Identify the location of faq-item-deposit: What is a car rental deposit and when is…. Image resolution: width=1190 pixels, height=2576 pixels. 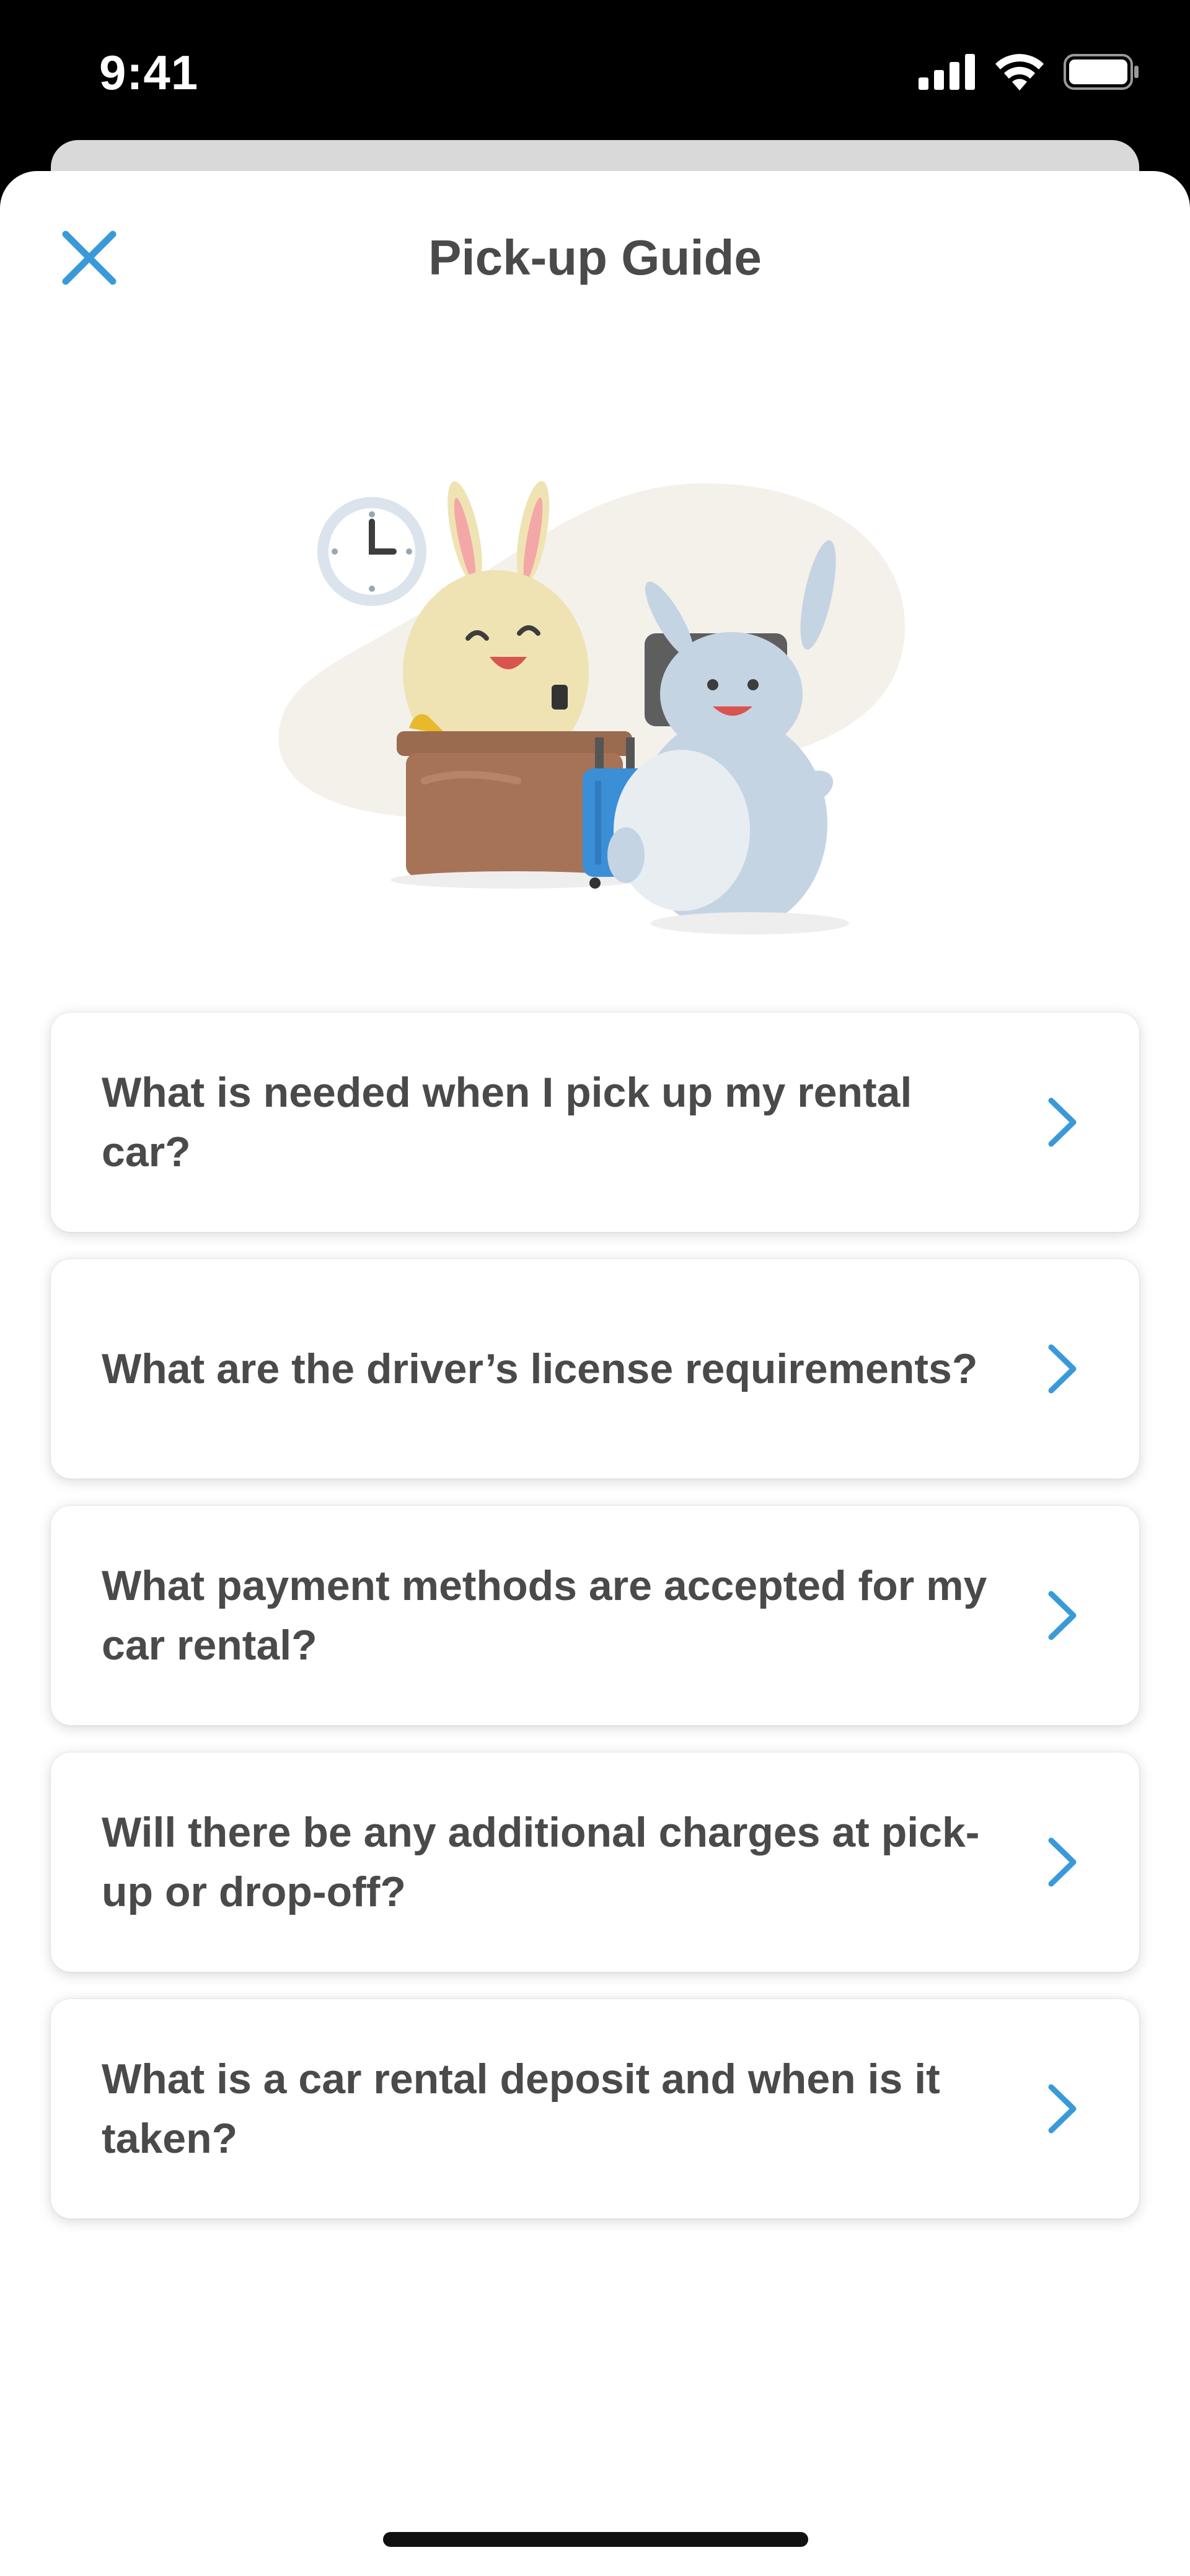
(595, 2109).